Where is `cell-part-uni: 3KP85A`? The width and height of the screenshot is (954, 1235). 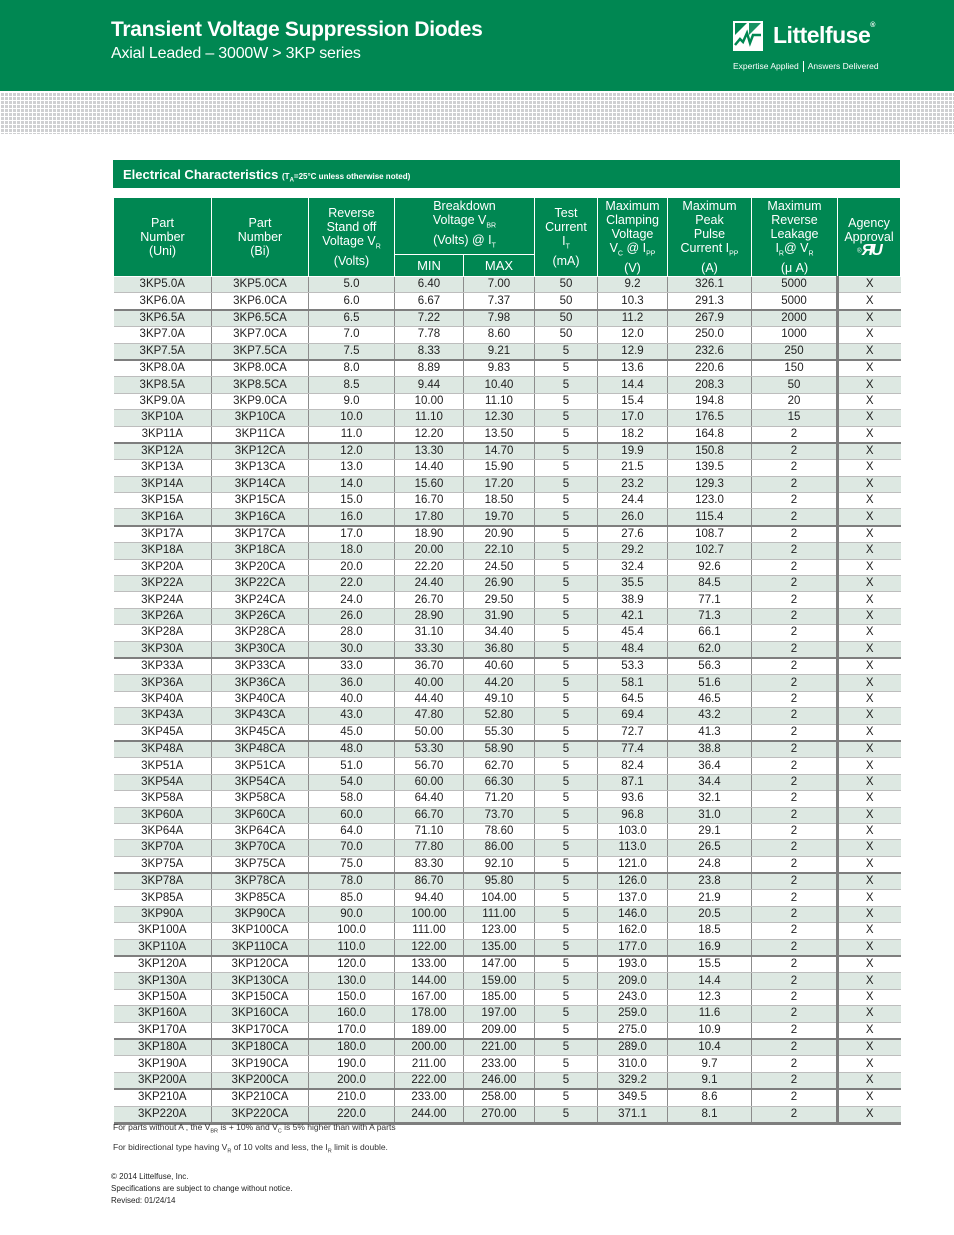 cell-part-uni: 3KP85A is located at coordinates (162, 898).